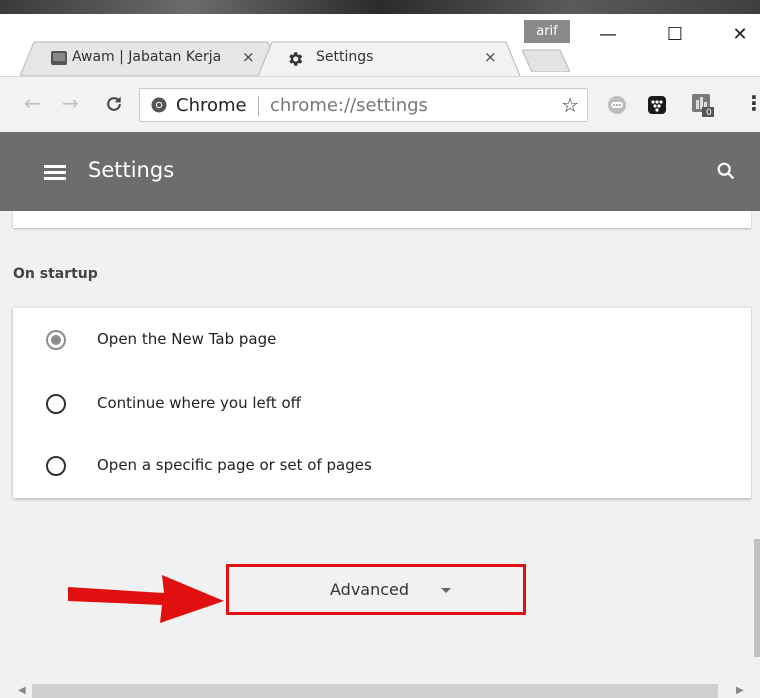  Describe the element at coordinates (146, 599) in the screenshot. I see `red-arrow-annotation` at that location.